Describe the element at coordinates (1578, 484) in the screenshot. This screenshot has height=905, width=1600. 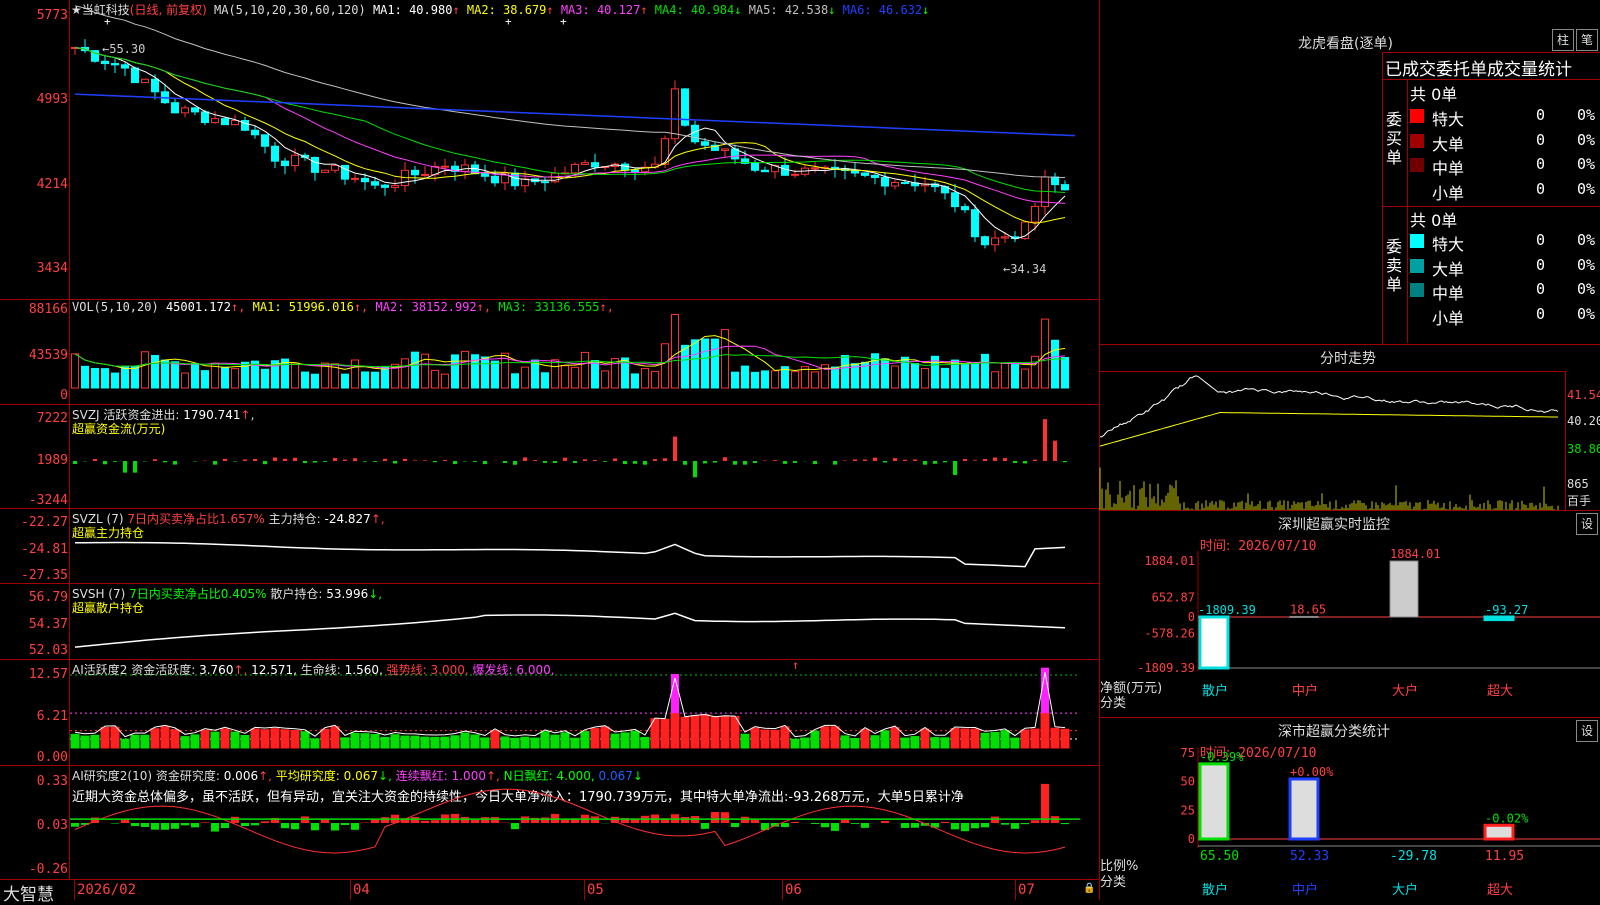
I see `intraday-vol-tick: 865` at that location.